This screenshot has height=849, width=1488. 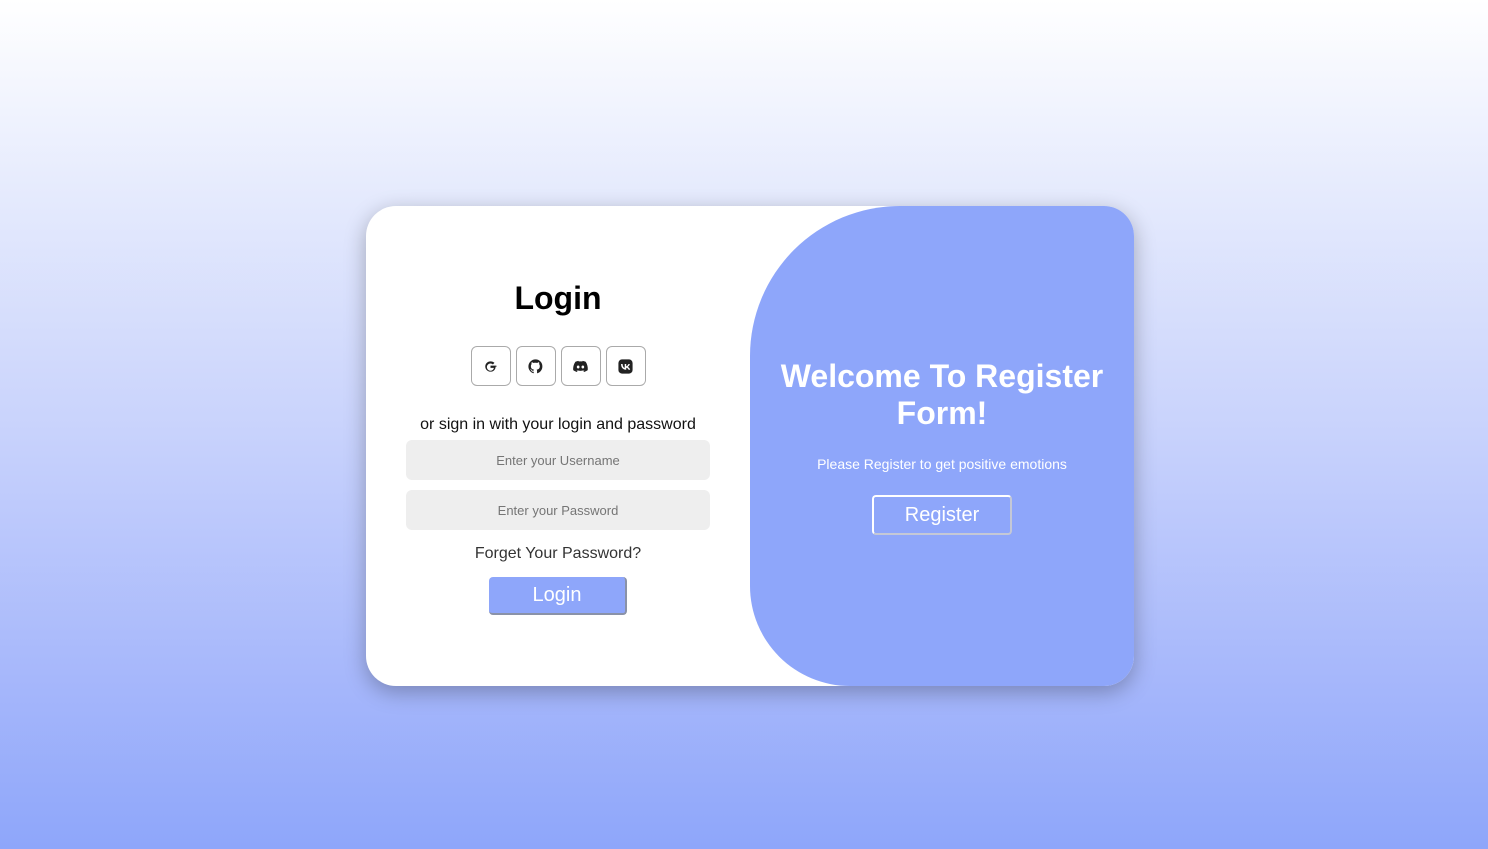 I want to click on login-title: Login, so click(x=558, y=298).